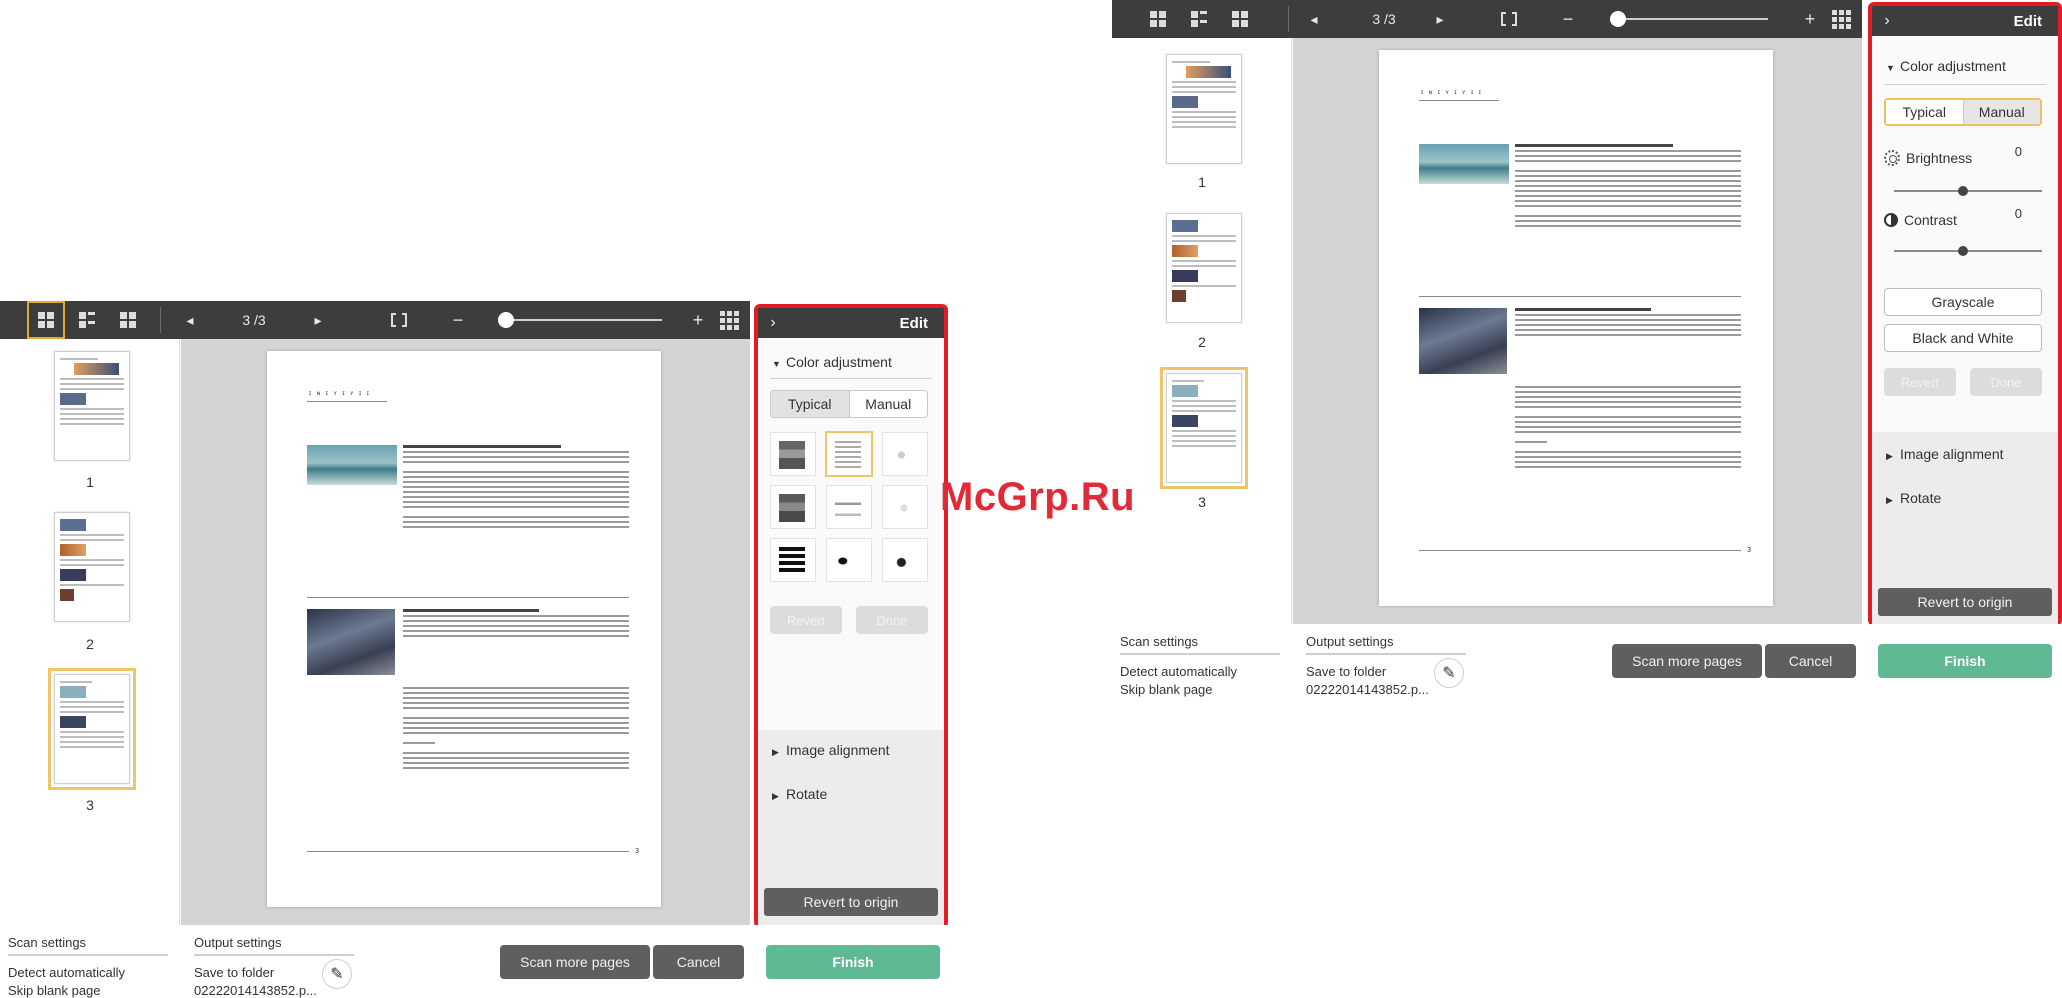  Describe the element at coordinates (90, 482) in the screenshot. I see `thumbnail-number: 1` at that location.